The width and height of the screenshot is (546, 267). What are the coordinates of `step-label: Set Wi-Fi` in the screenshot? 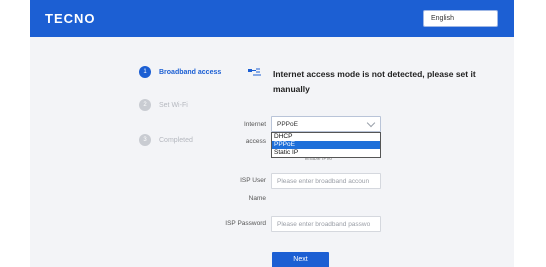 It's located at (173, 105).